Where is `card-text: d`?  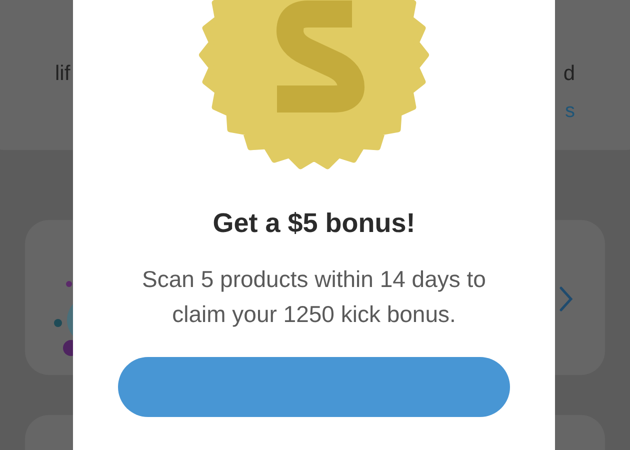 card-text: d is located at coordinates (569, 74).